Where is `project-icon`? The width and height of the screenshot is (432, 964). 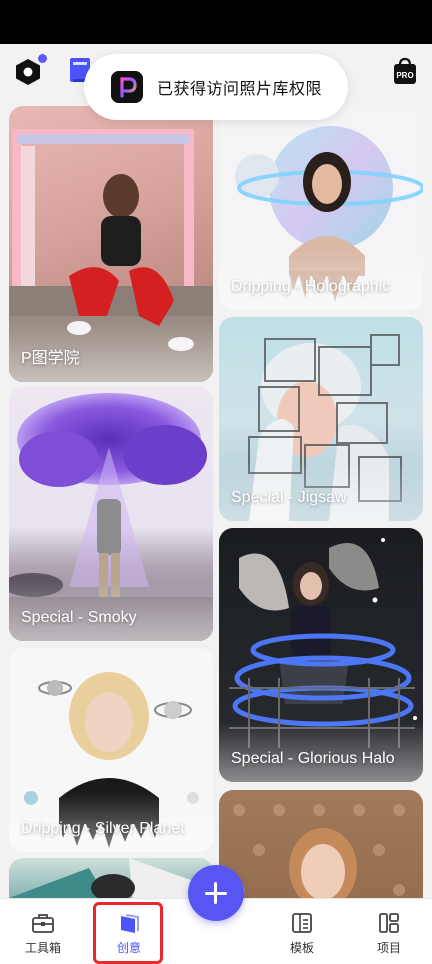 project-icon is located at coordinates (389, 923).